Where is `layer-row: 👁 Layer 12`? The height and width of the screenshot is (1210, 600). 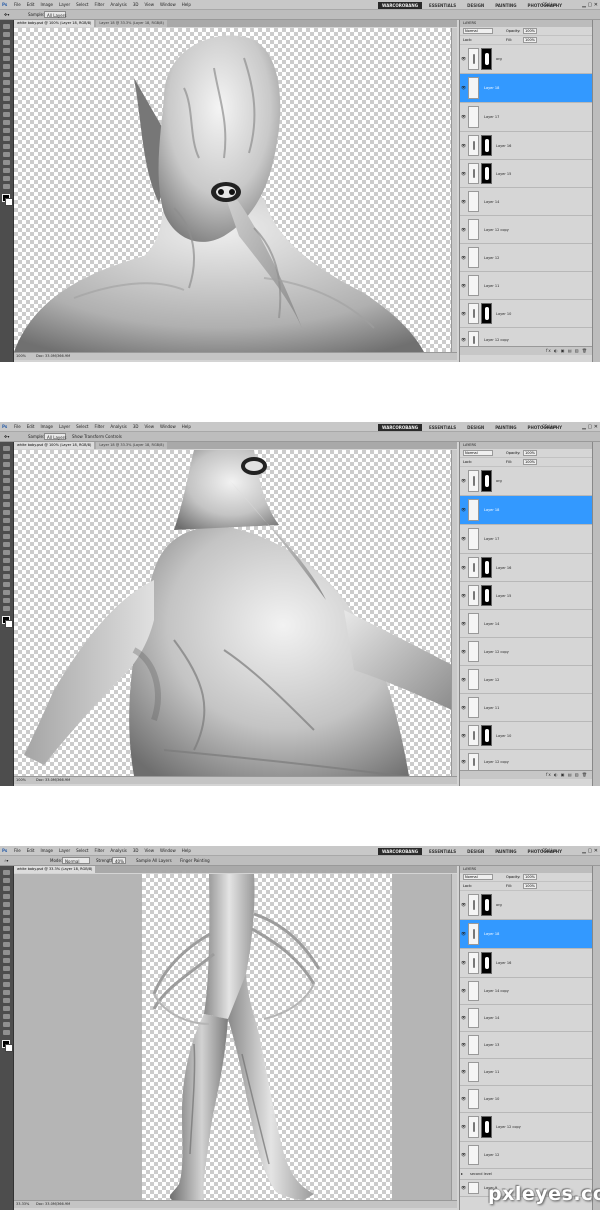
layer-row: 👁 Layer 12 is located at coordinates (526, 258).